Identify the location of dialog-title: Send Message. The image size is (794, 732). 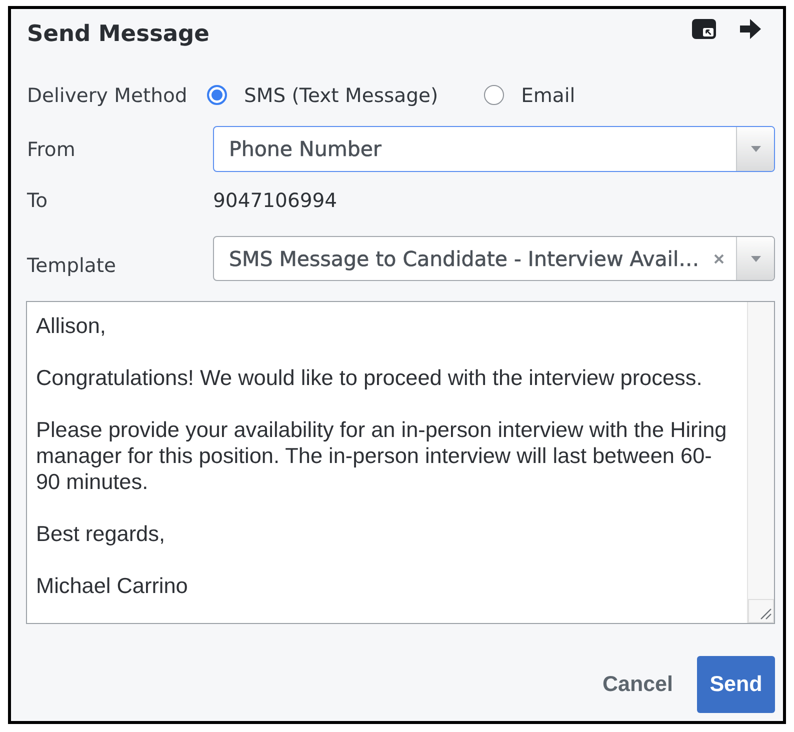
(118, 34).